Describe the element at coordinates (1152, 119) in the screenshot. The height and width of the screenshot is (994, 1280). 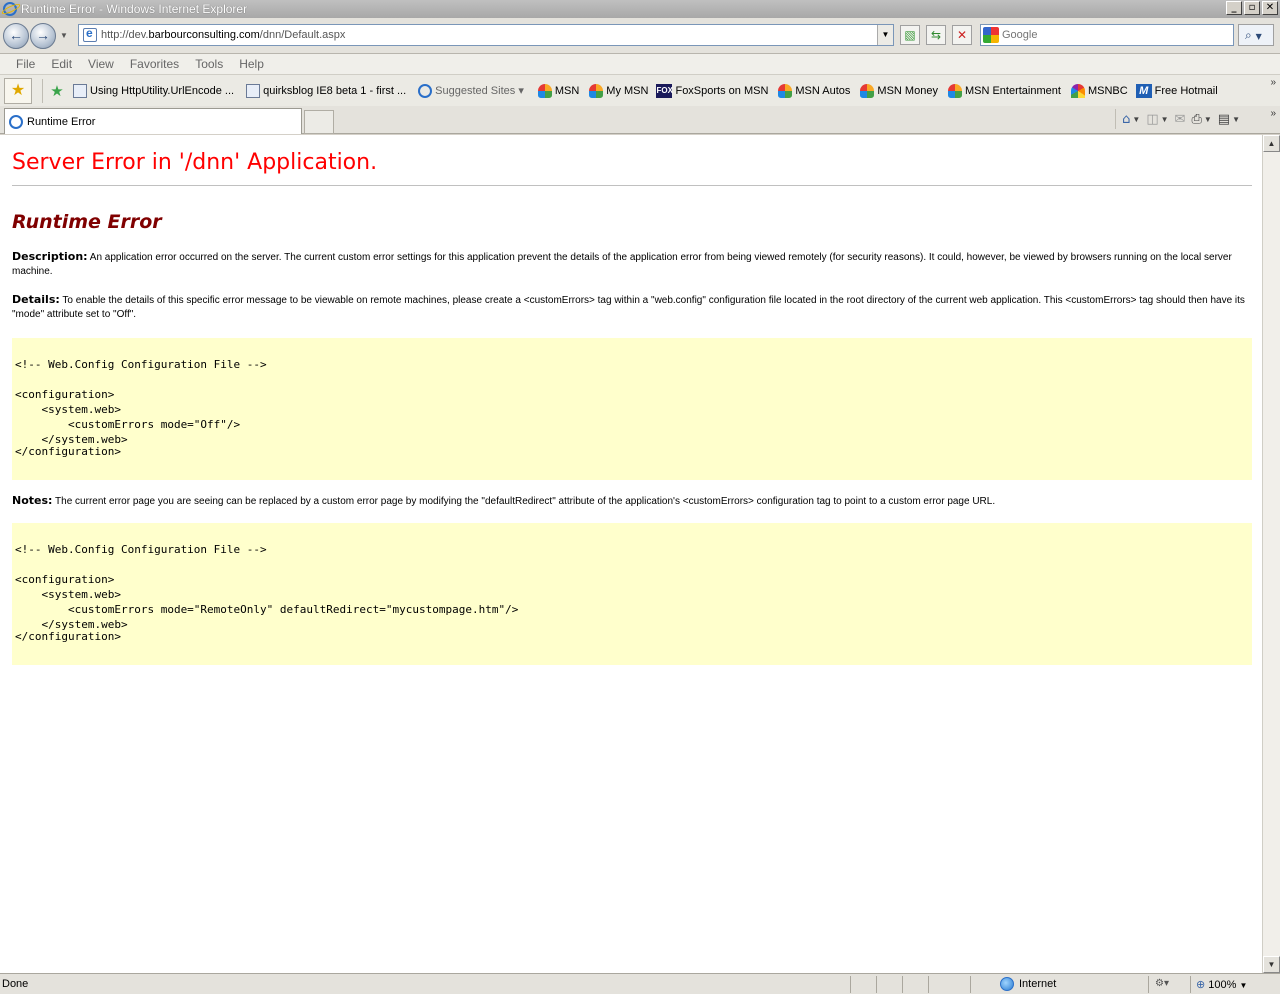
I see `feeds-icon: ◫` at that location.